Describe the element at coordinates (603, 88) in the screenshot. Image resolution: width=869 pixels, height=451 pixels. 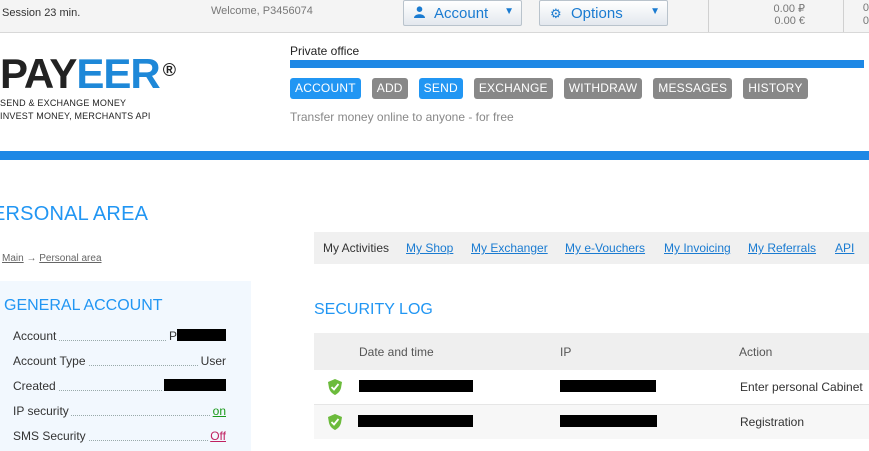
I see `nav-withdraw: WITHDRAW` at that location.